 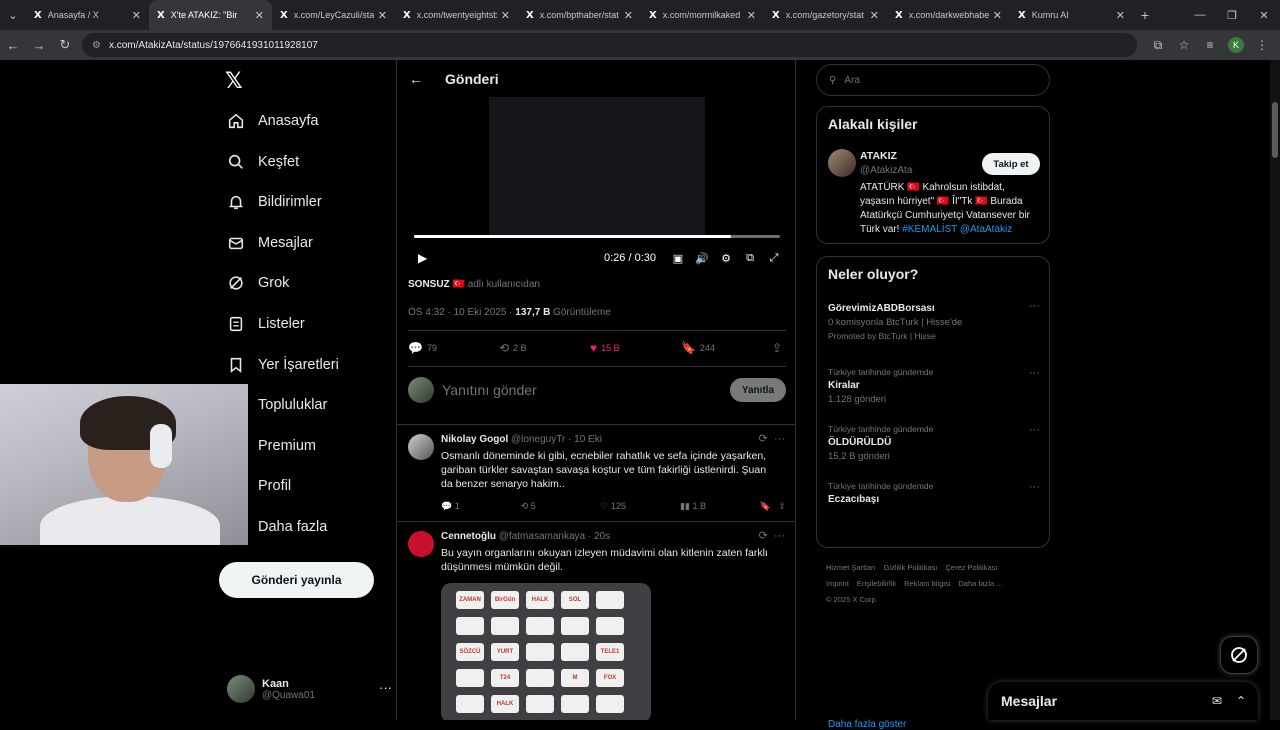 I want to click on play-icon: ▶, so click(x=422, y=258).